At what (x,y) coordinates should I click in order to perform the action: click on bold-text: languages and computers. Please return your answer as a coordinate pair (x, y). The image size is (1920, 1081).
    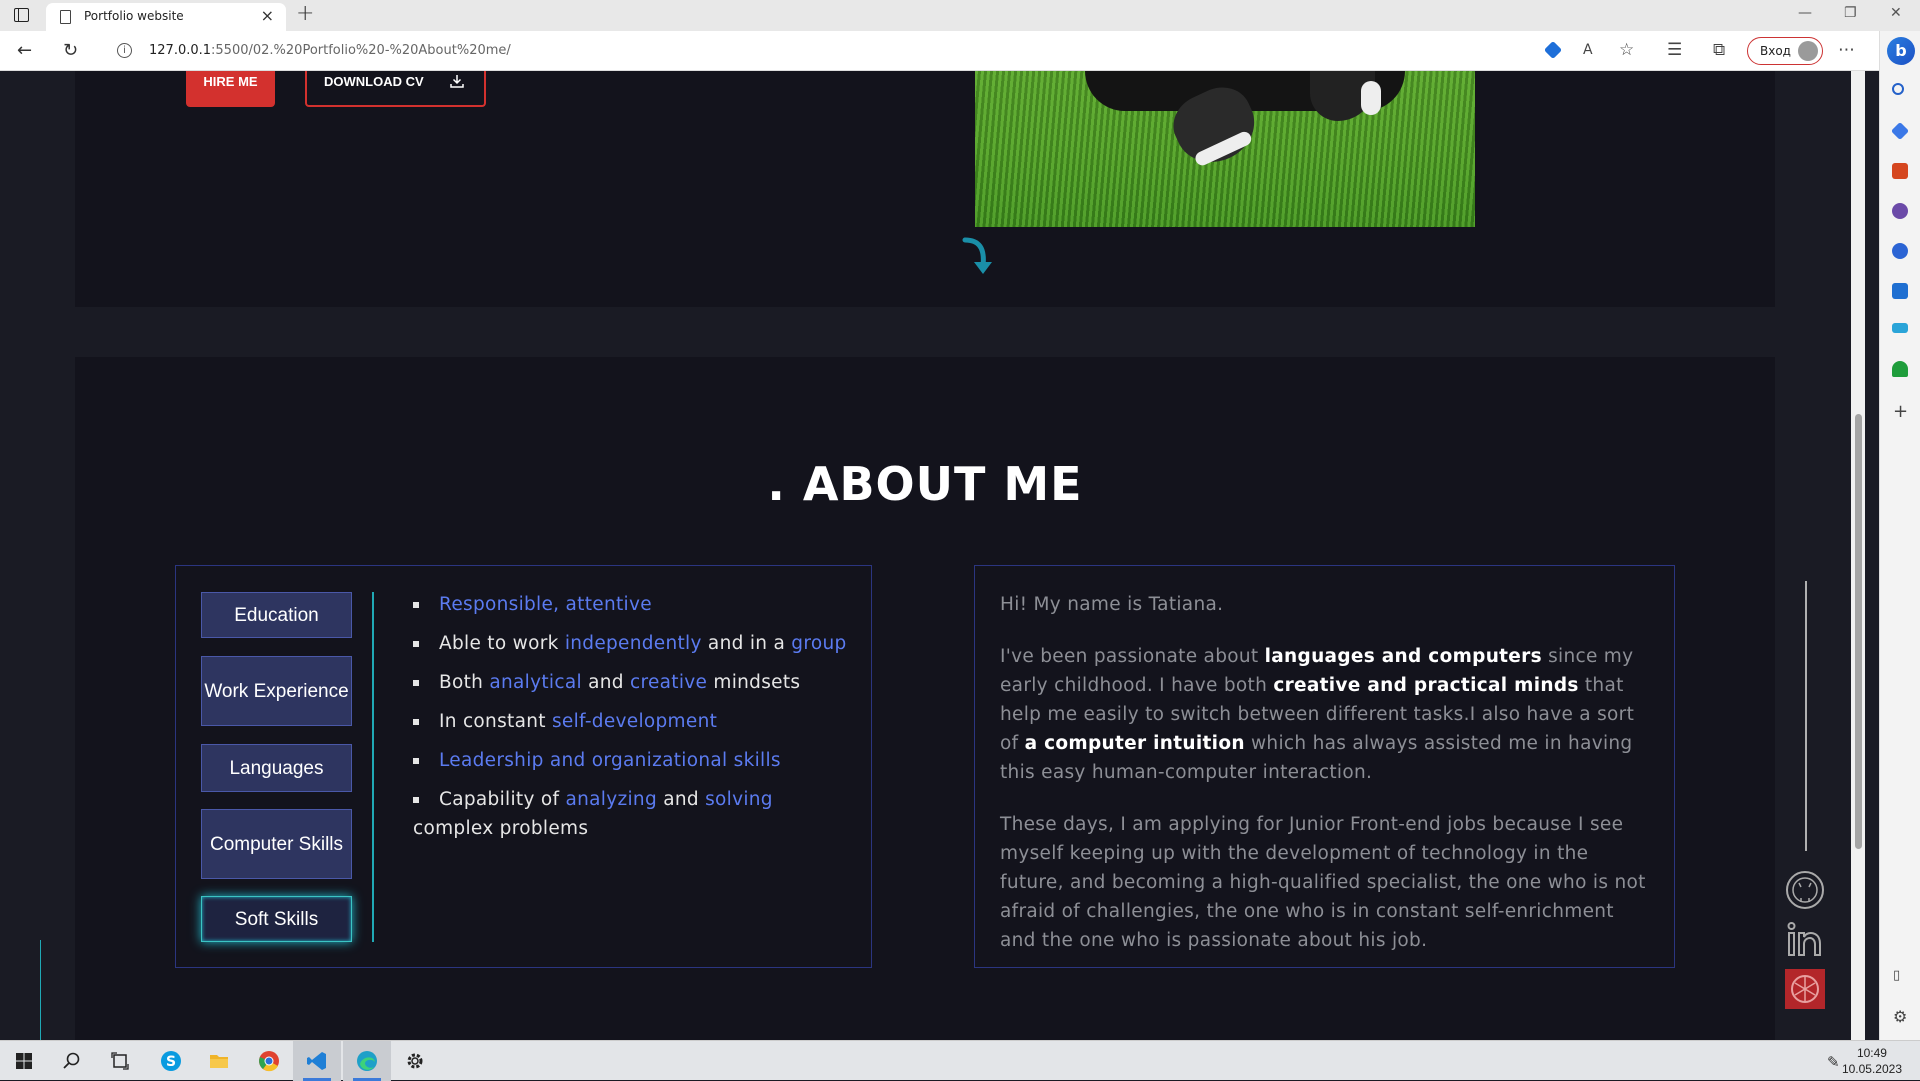
    Looking at the image, I should click on (1403, 656).